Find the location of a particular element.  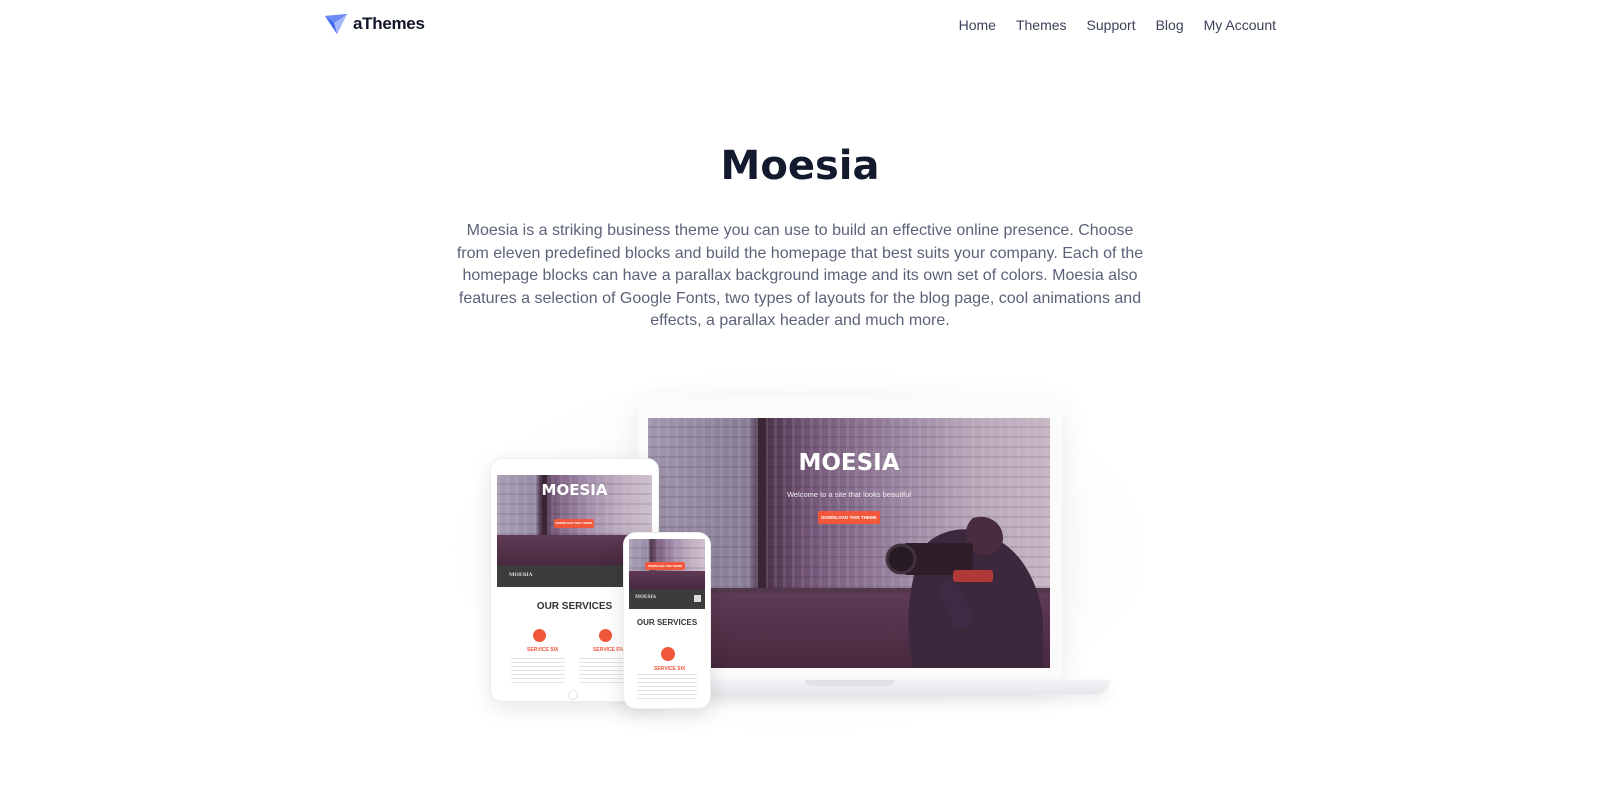

phone-download-button: DOWNLOAD THIS THEME is located at coordinates (665, 566).